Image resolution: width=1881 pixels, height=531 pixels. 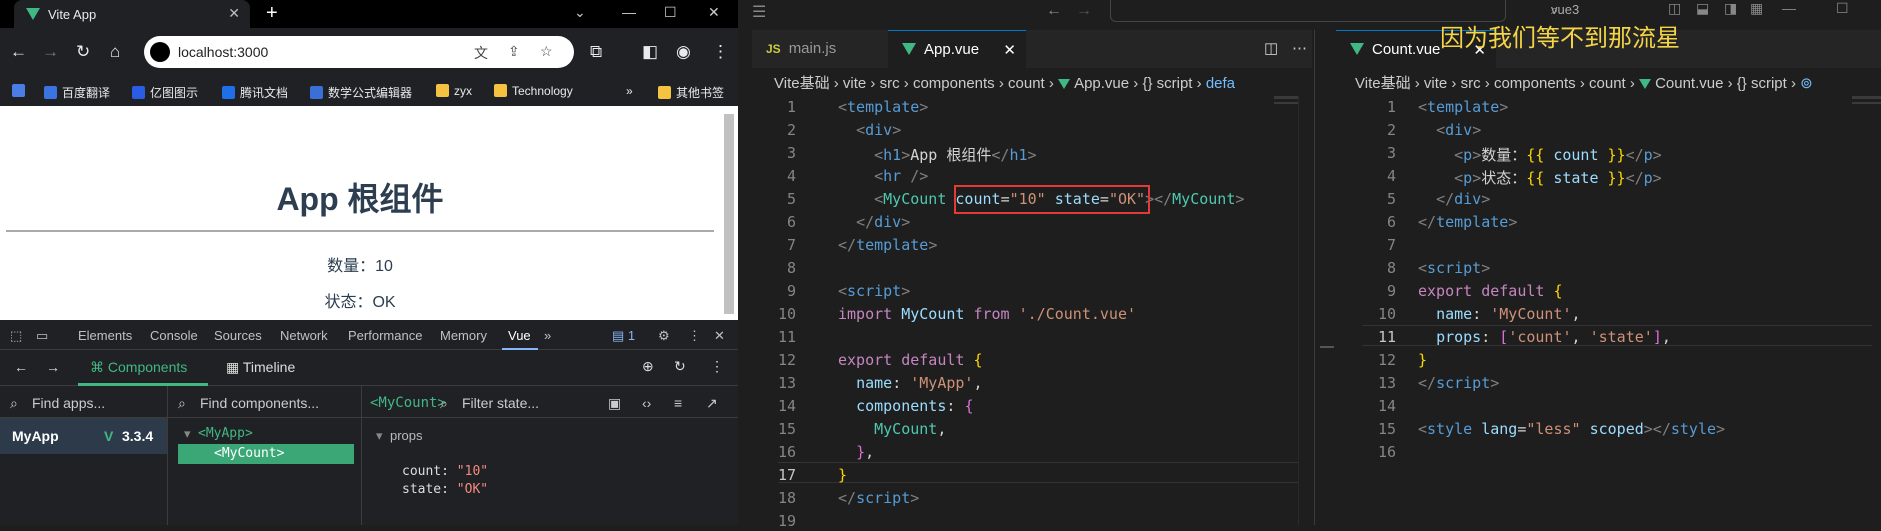 What do you see at coordinates (1305, 310) in the screenshot?
I see `editor-scrollbar` at bounding box center [1305, 310].